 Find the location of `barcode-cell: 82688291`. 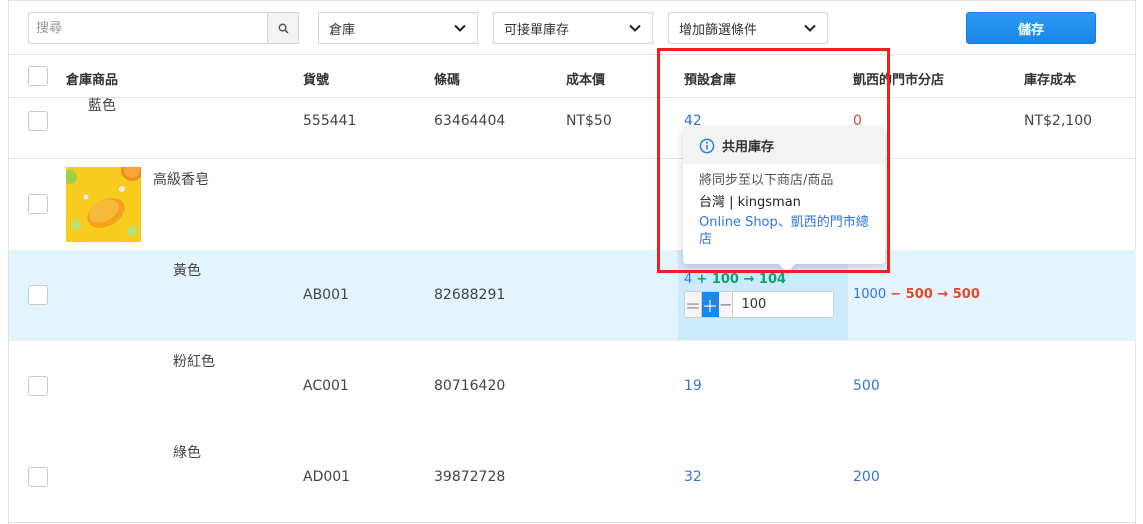

barcode-cell: 82688291 is located at coordinates (470, 295).